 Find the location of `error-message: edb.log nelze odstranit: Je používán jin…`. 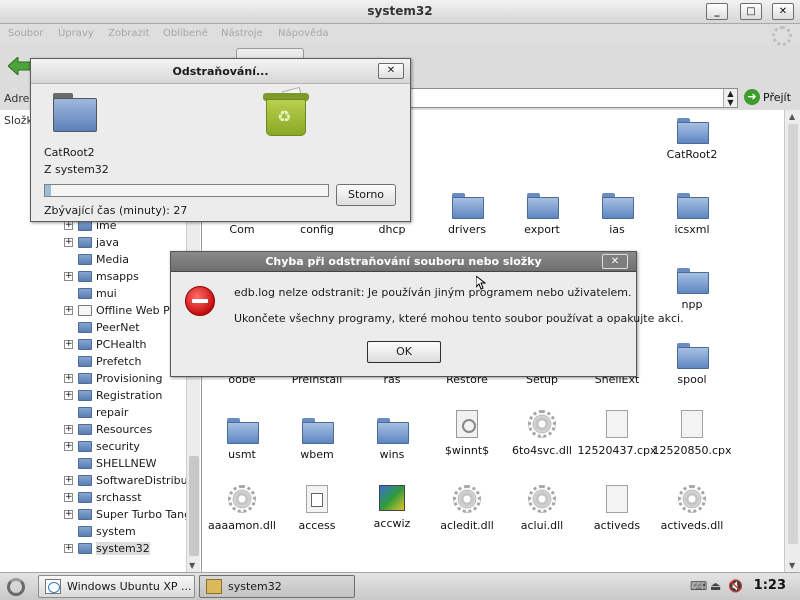

error-message: edb.log nelze odstranit: Je používán jin… is located at coordinates (433, 292).